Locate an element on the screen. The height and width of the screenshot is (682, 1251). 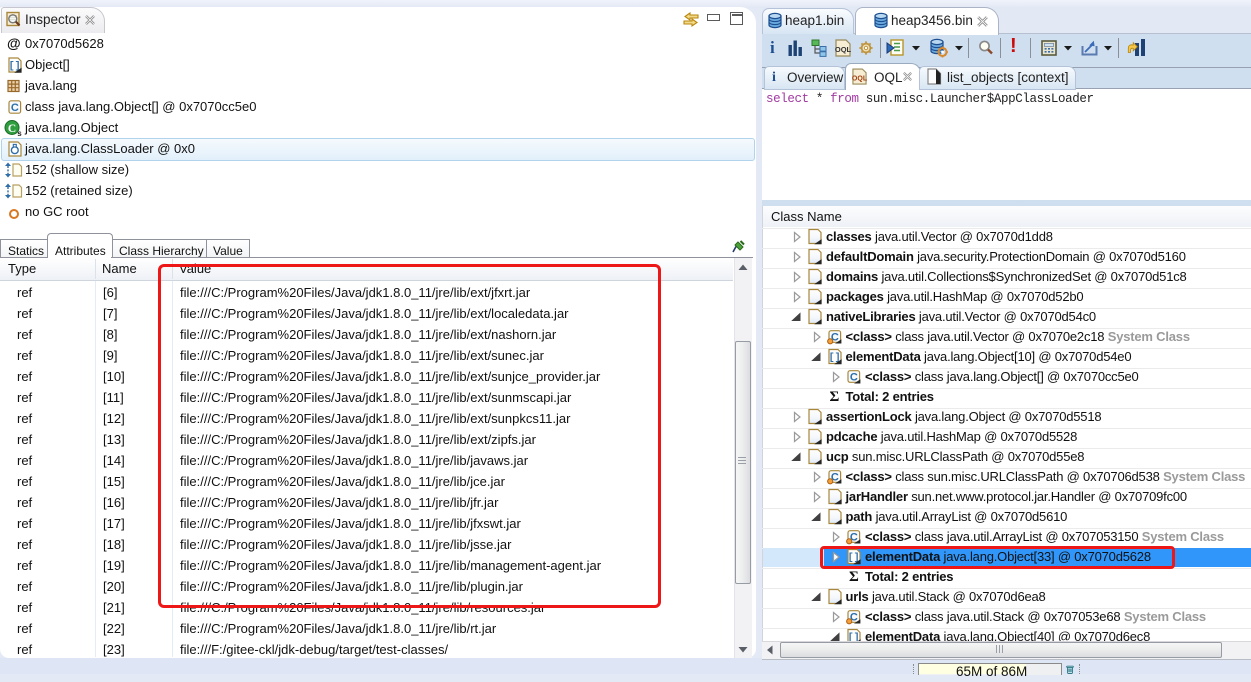
svg-text: s is located at coordinates (19, 133).